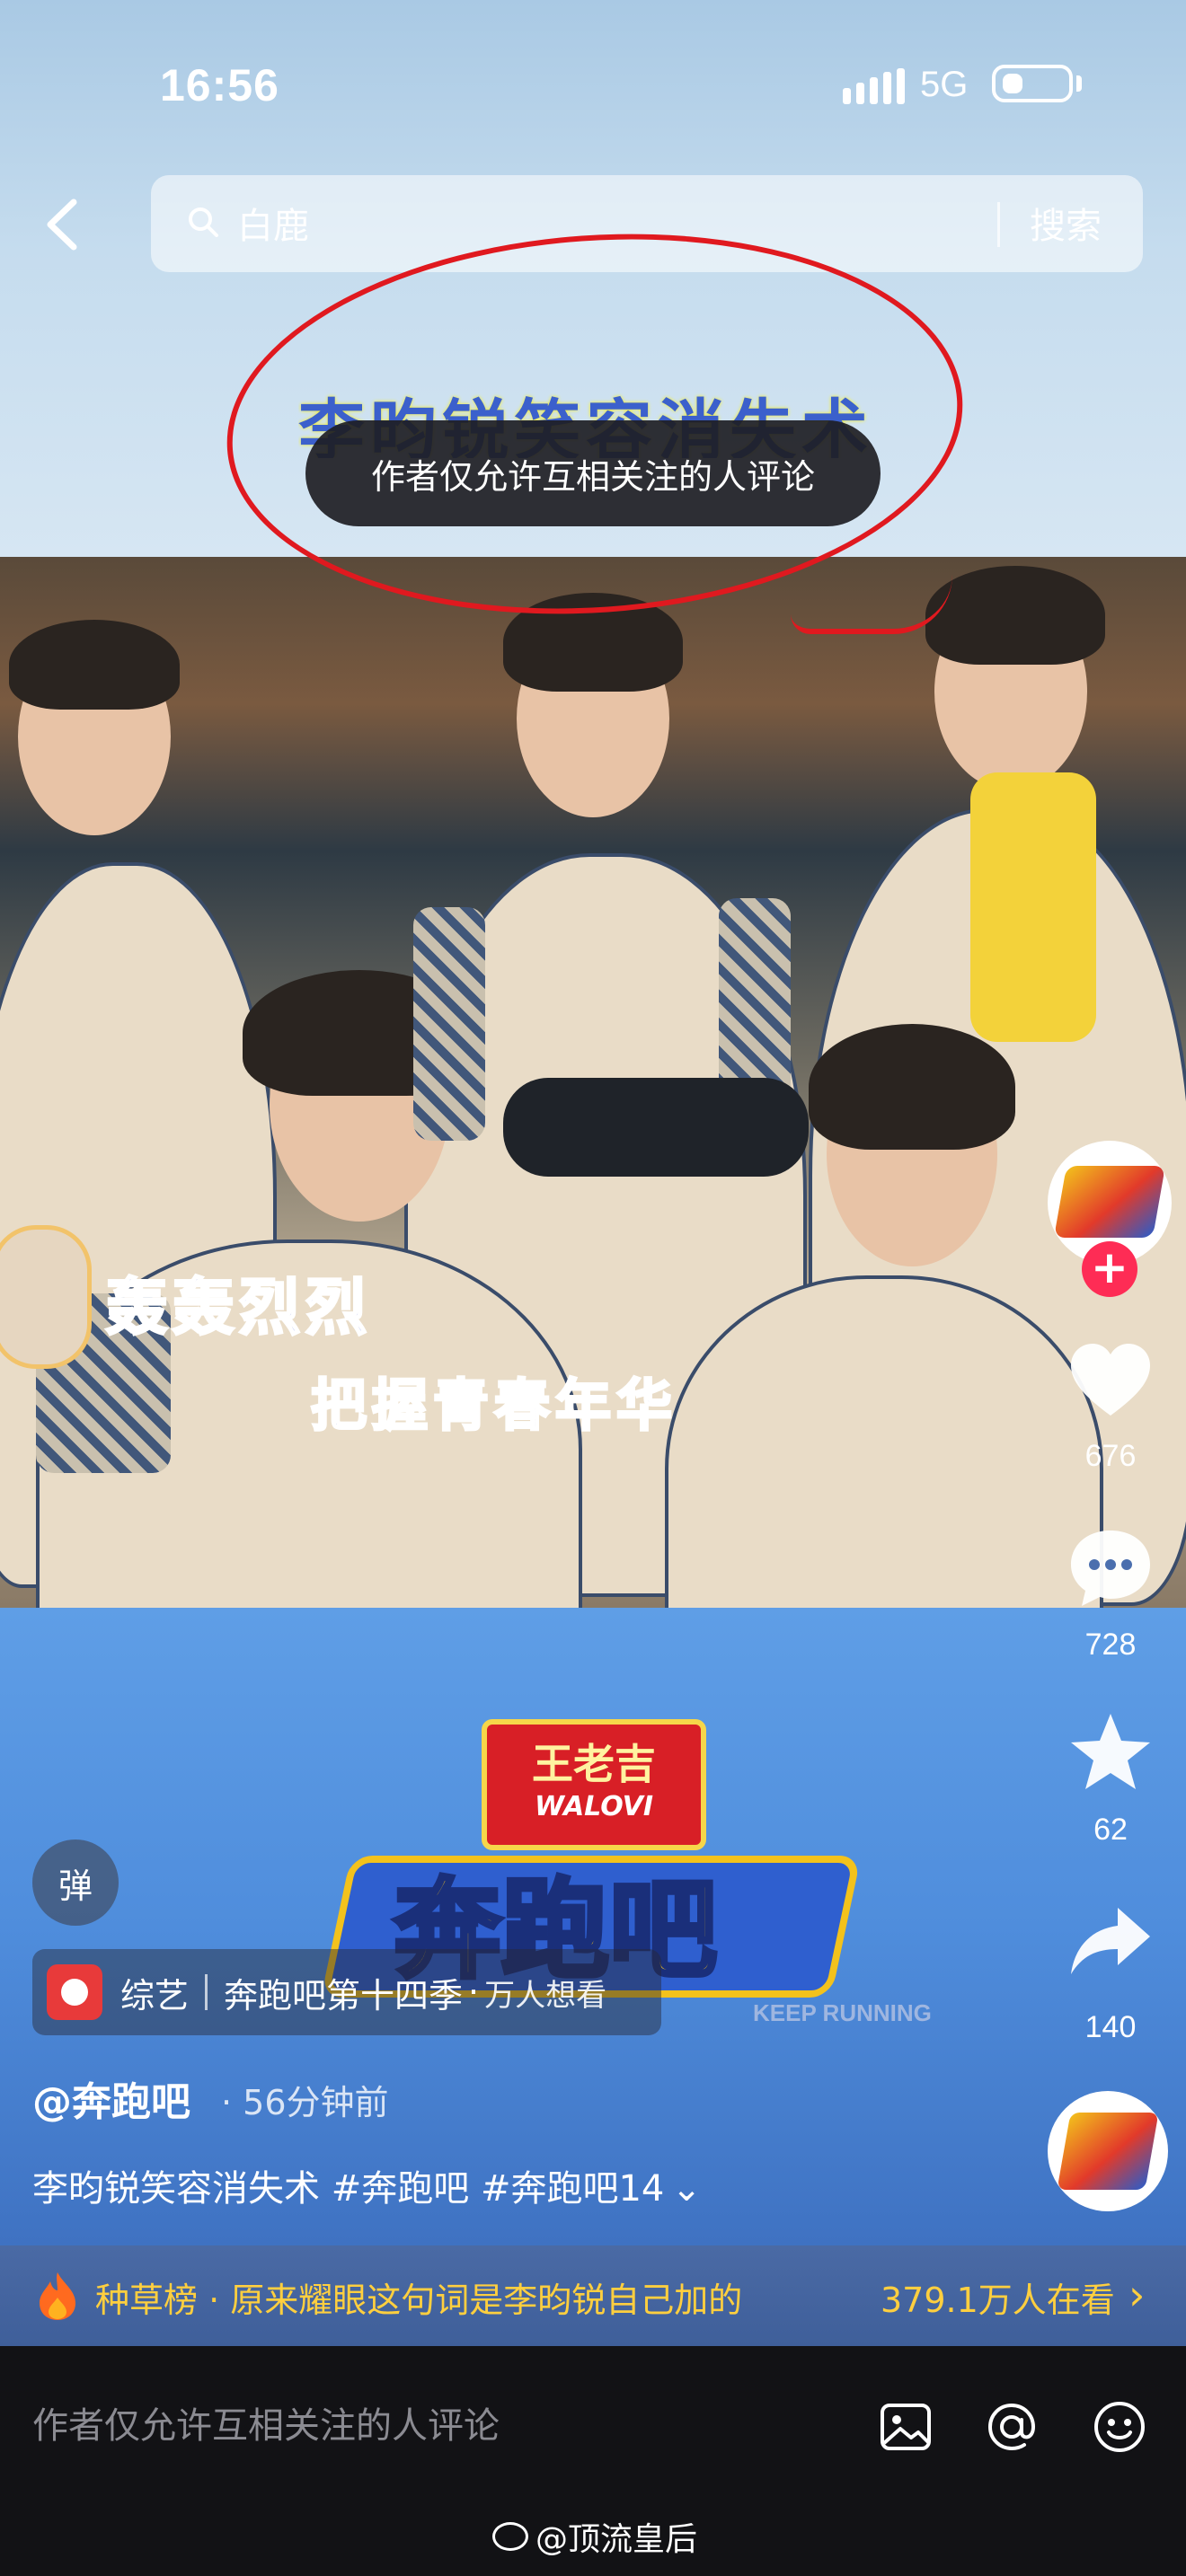 This screenshot has height=2576, width=1186. I want to click on trending-count: 379.1万人在看, so click(998, 2300).